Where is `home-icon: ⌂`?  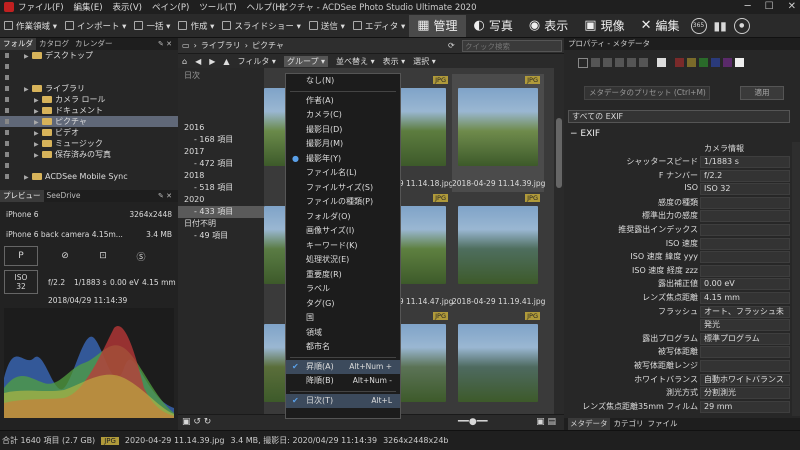
home-icon: ⌂ is located at coordinates (184, 61).